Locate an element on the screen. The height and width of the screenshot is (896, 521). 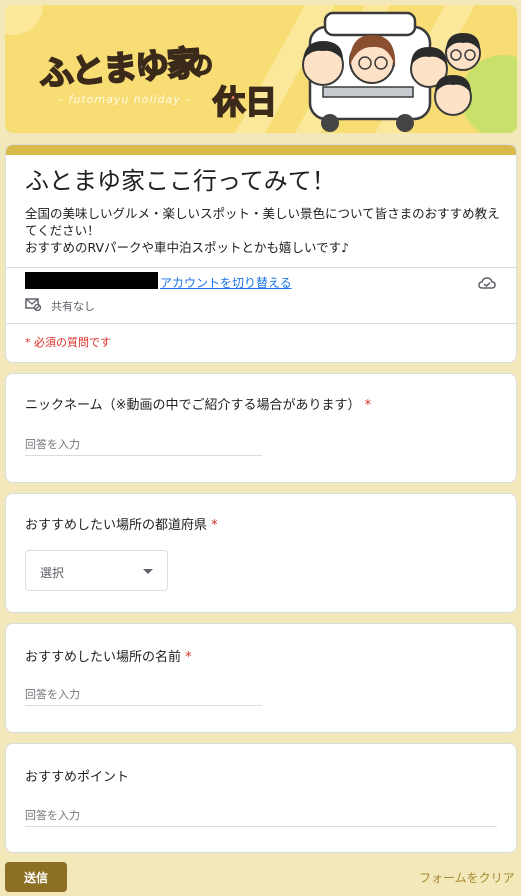
question-label: ニックネーム（※動画の中でご紹介する場合があります） * is located at coordinates (198, 405).